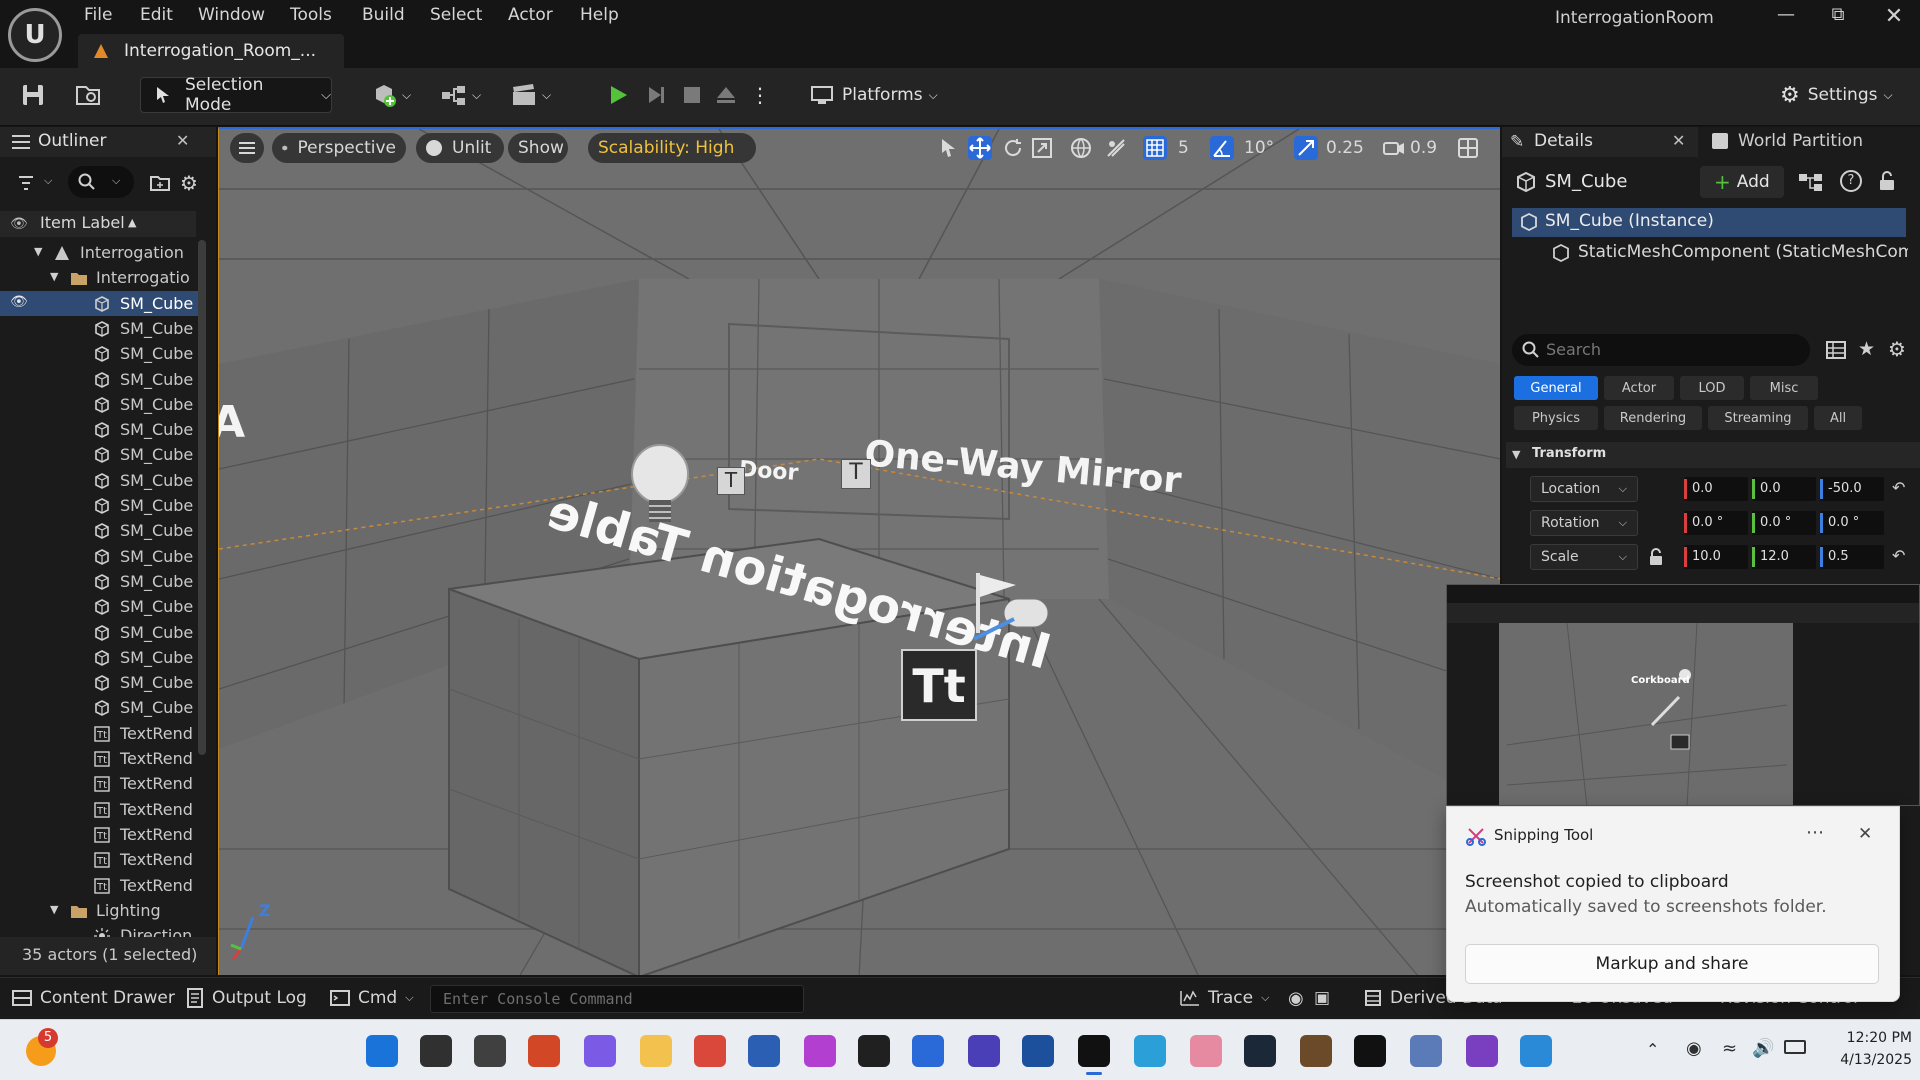 This screenshot has height=1080, width=1920. I want to click on outliner-row: 👁 SM_Cube, so click(100, 303).